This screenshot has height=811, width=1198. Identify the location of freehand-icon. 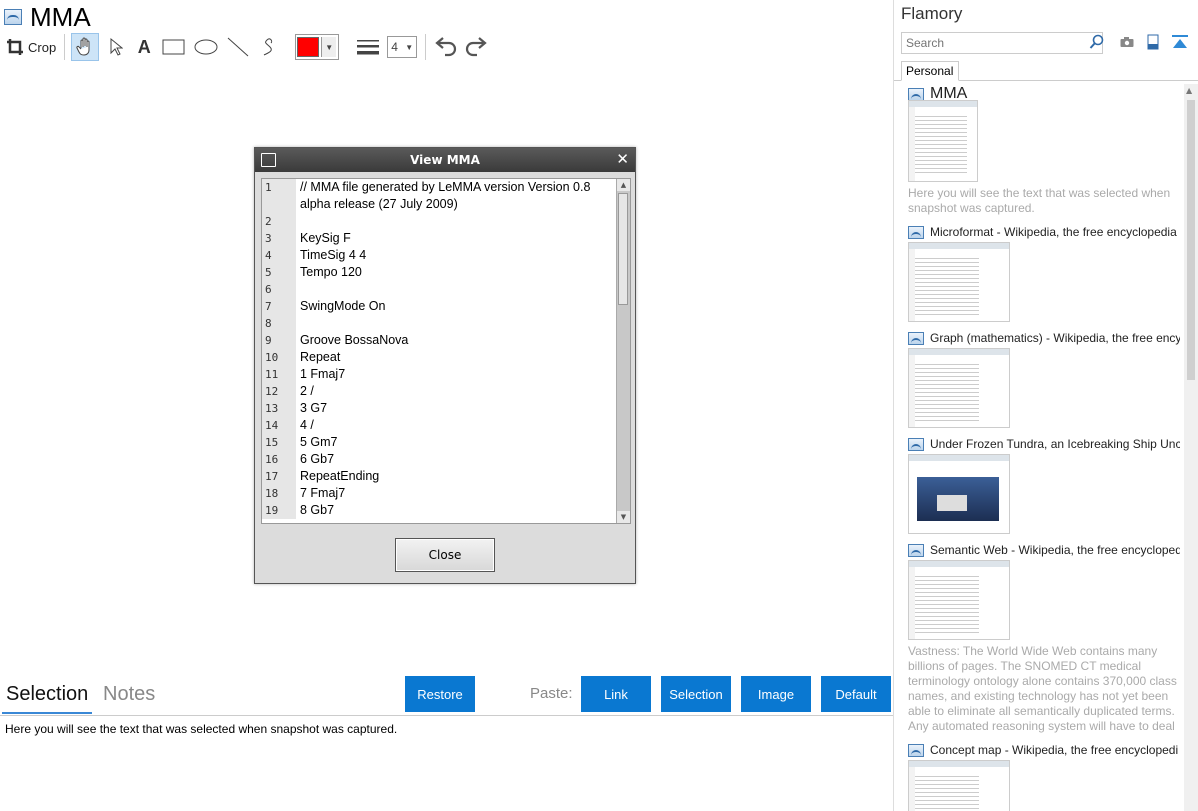
(268, 47).